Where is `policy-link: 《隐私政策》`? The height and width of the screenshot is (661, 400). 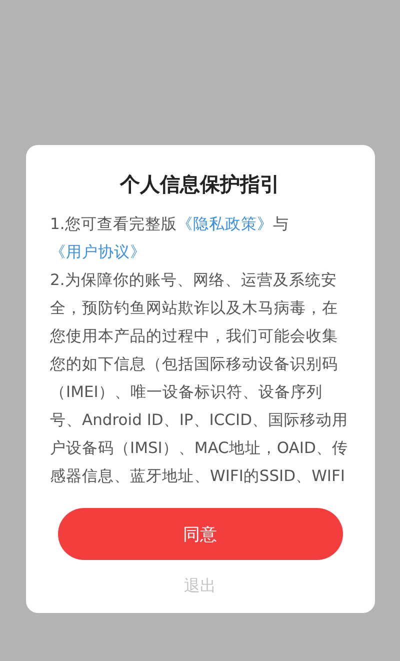
policy-link: 《隐私政策》 is located at coordinates (224, 224).